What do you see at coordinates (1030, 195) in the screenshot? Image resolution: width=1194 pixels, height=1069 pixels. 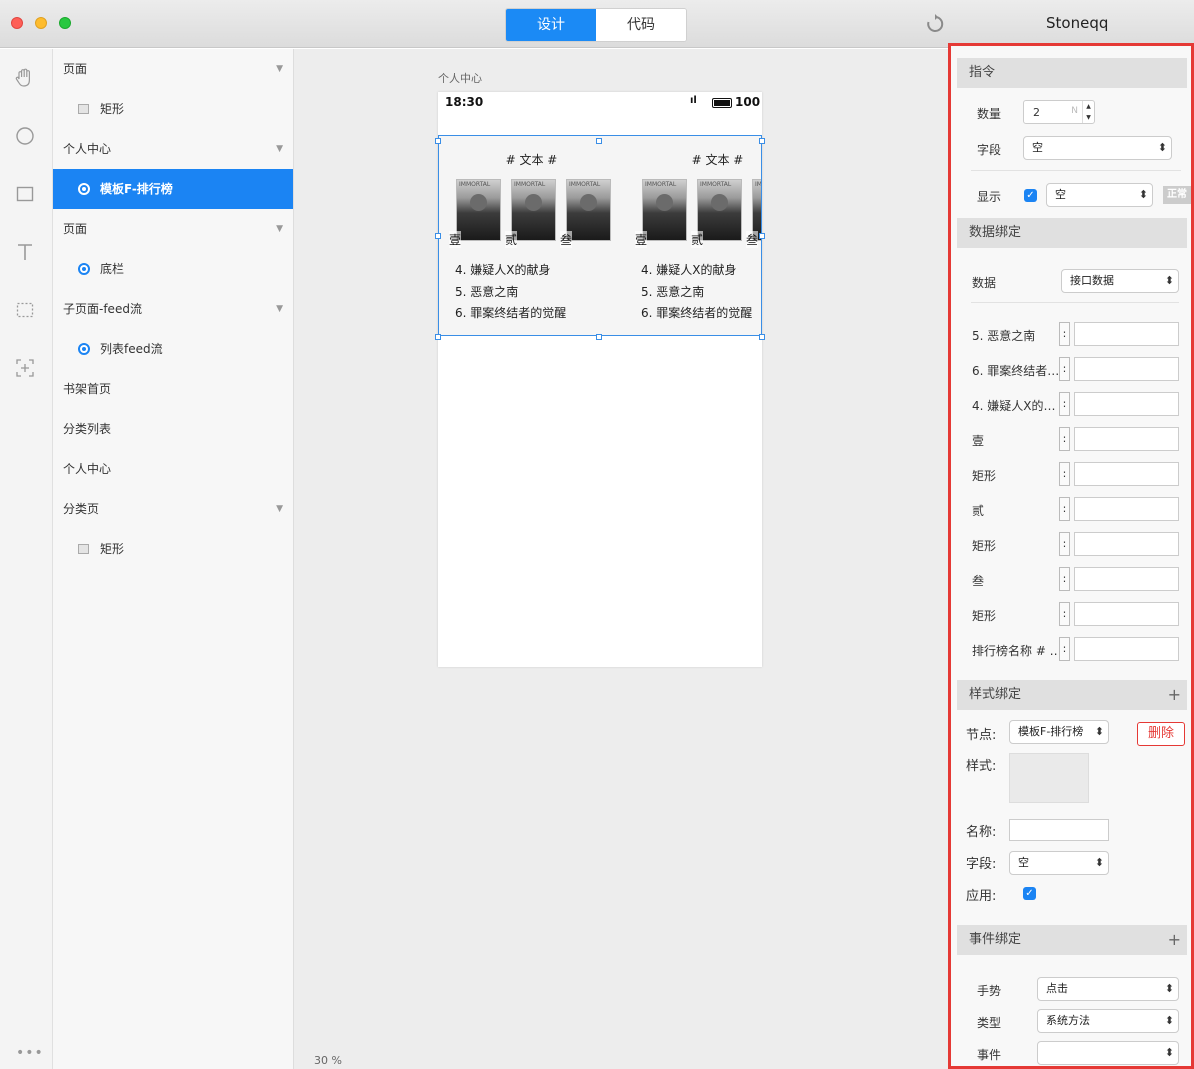 I see `show-checkbox: ✓` at bounding box center [1030, 195].